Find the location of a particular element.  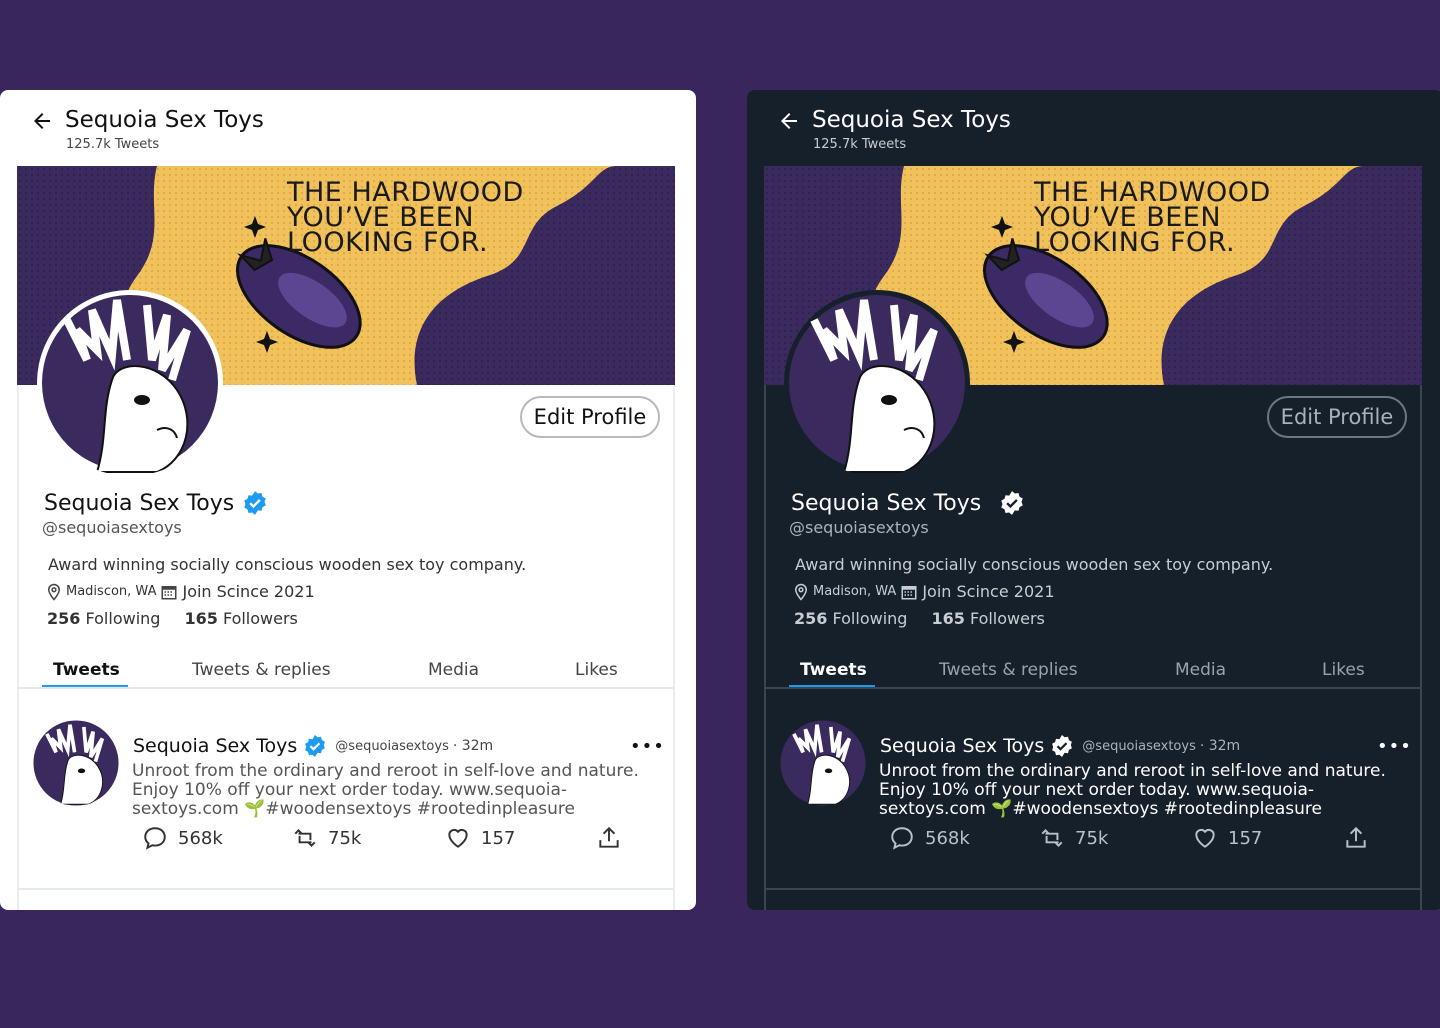

reply-icon is located at coordinates (902, 838).